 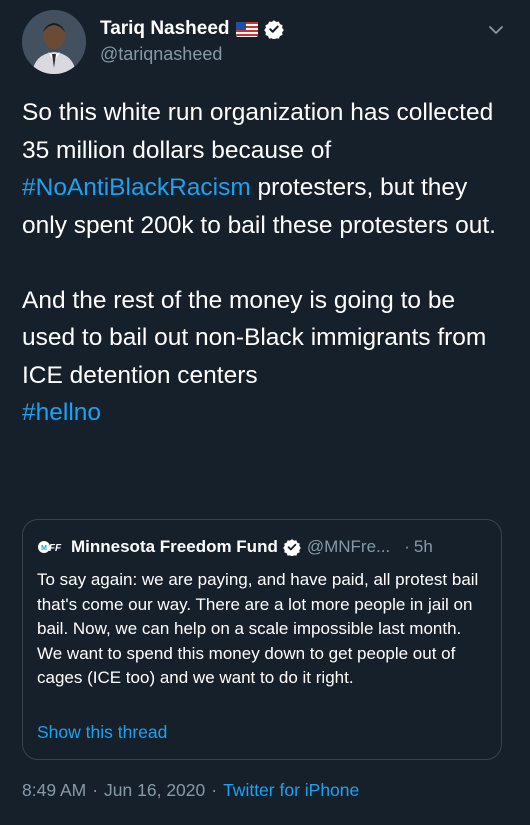 I want to click on author-handle: @tariqnasheed, so click(x=192, y=54).